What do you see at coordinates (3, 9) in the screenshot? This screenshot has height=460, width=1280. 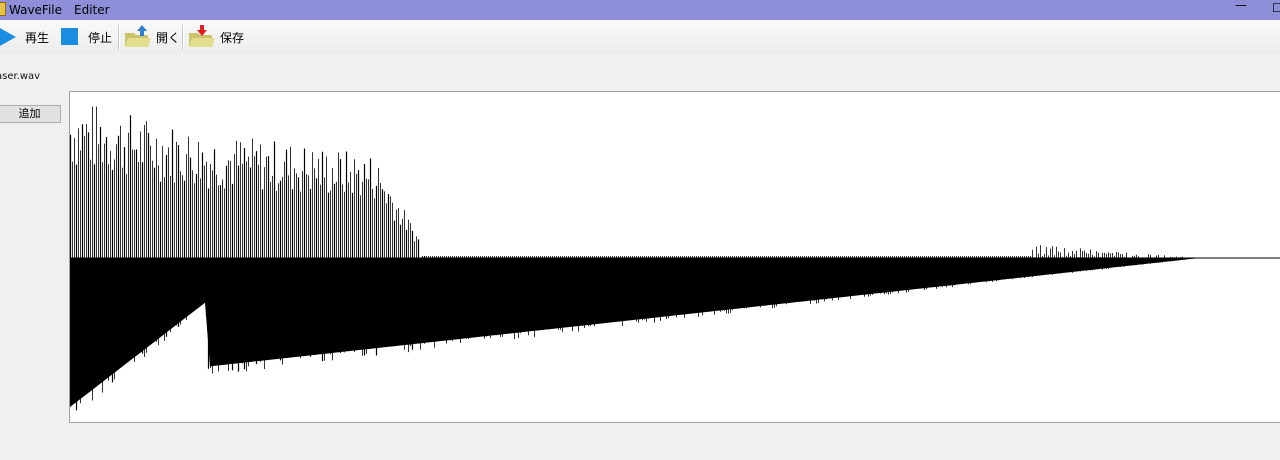 I see `app-icon` at bounding box center [3, 9].